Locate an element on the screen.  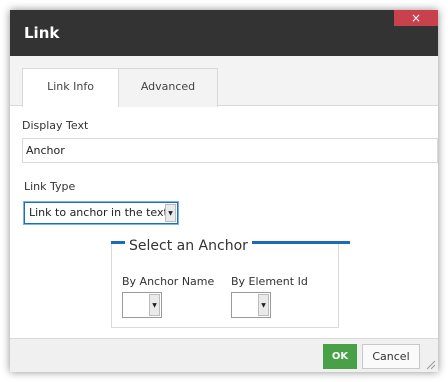
link-type-value: Link to anchor in the text is located at coordinates (98, 212).